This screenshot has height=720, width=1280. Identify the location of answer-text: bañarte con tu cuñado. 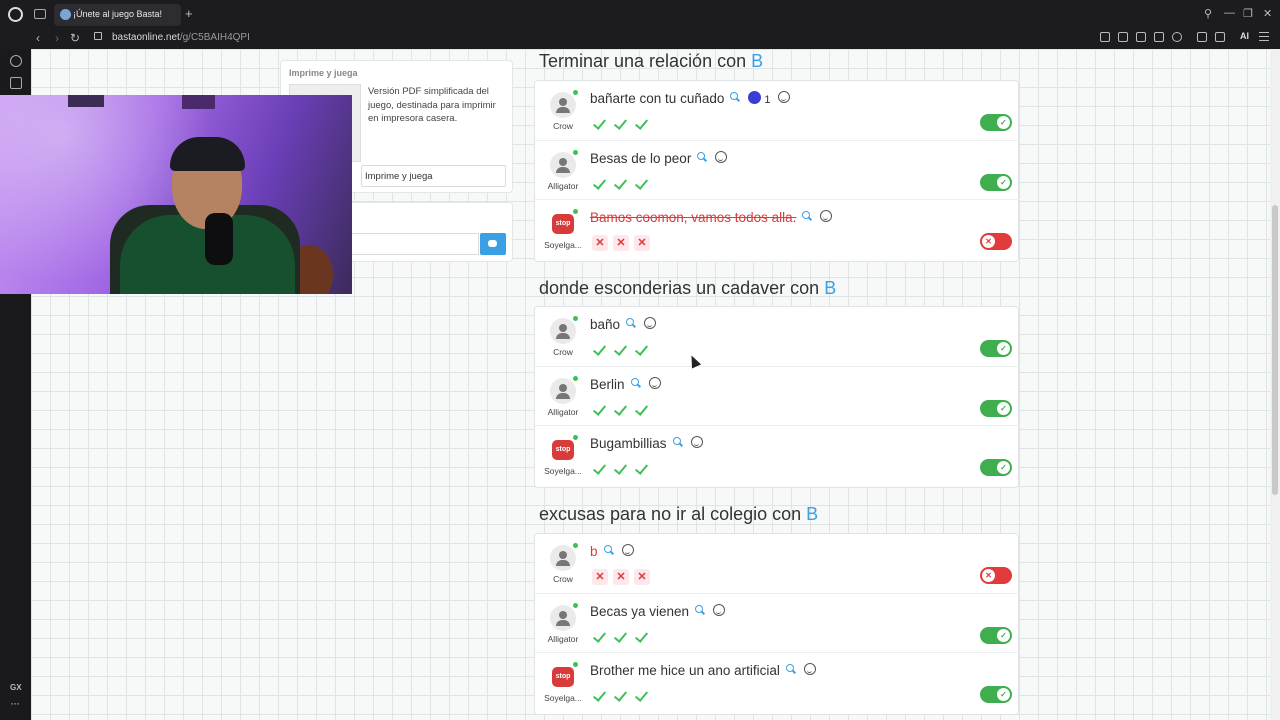
(657, 98).